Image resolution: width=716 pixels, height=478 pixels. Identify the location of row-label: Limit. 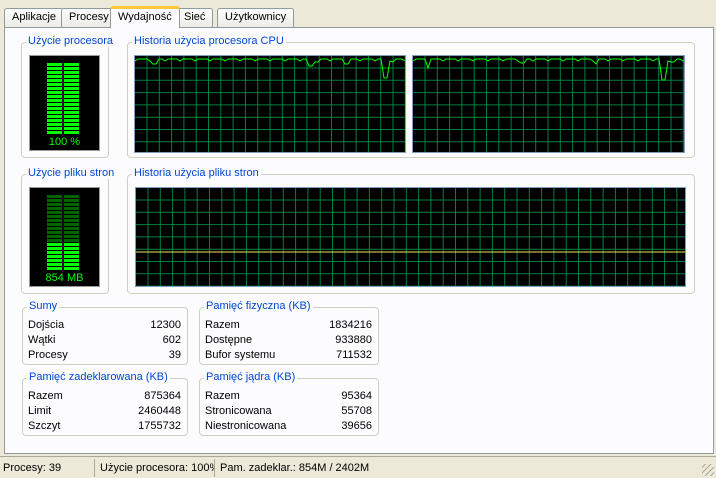
(40, 411).